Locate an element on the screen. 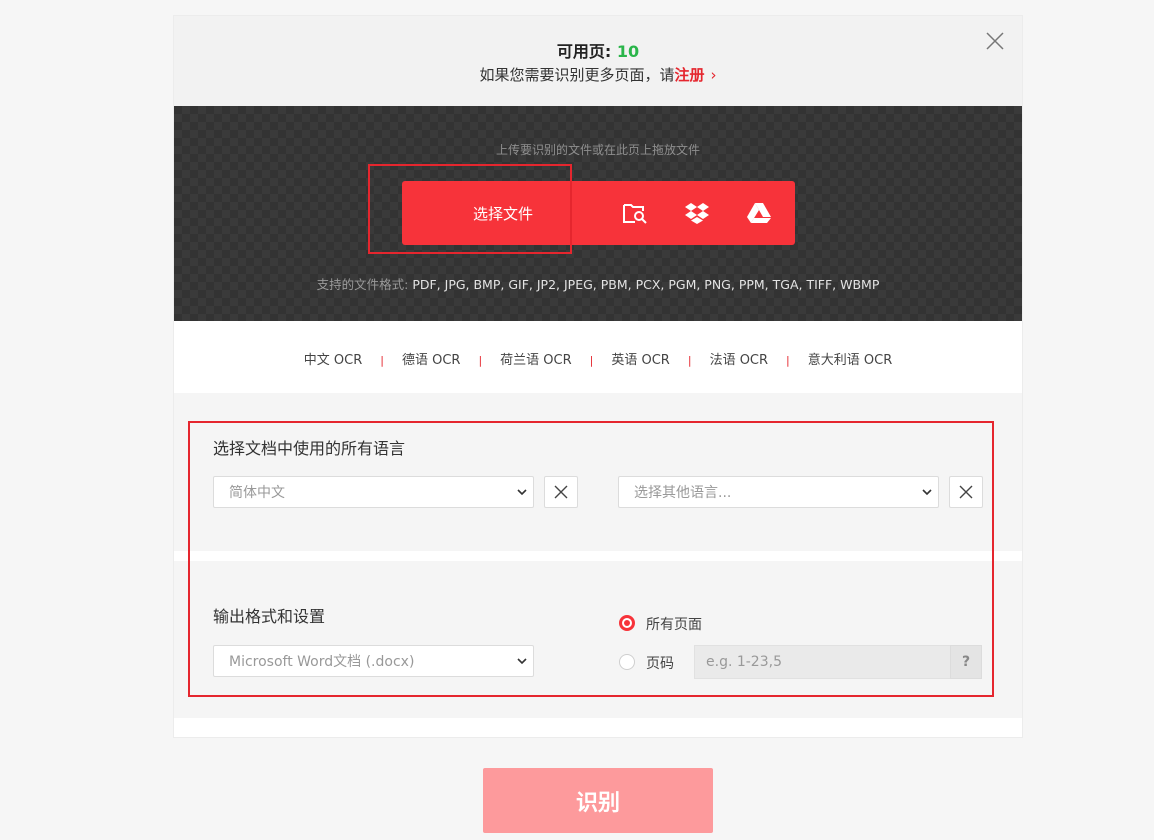  all-pages-radio is located at coordinates (627, 623).